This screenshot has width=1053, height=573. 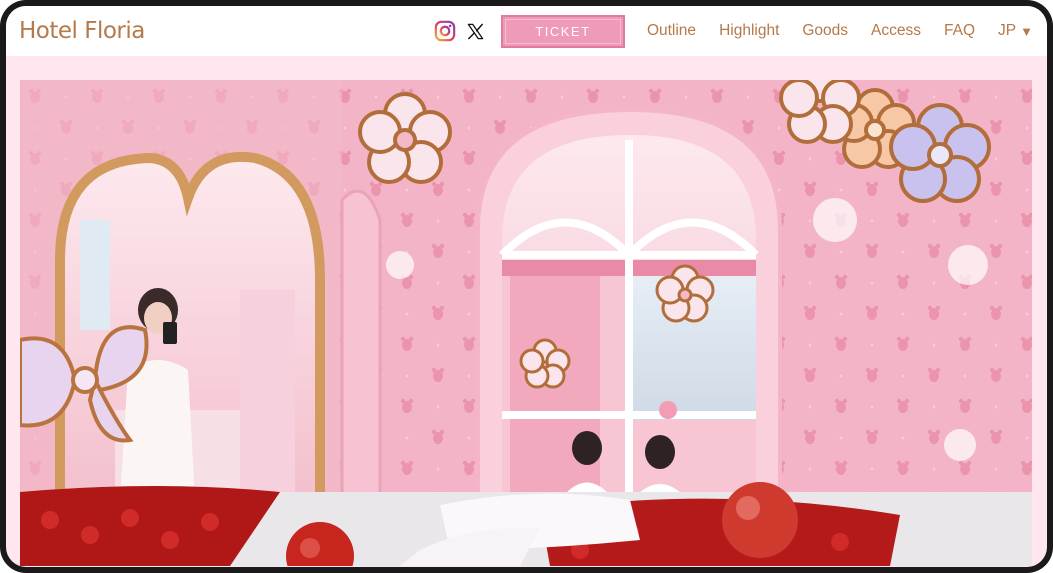 I want to click on nav-goods: Goods, so click(x=825, y=31).